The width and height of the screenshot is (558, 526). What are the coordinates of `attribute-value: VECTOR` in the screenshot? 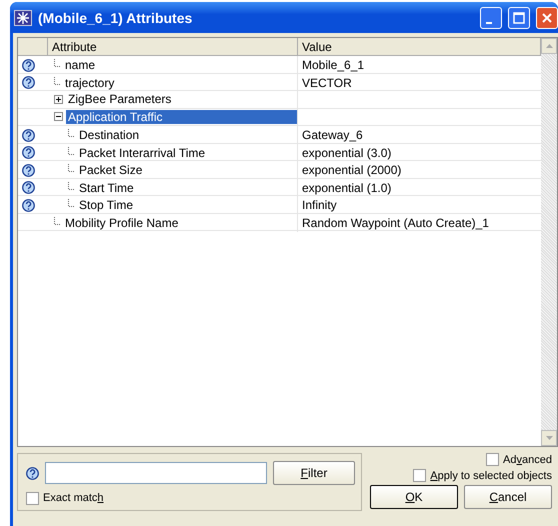 It's located at (327, 83).